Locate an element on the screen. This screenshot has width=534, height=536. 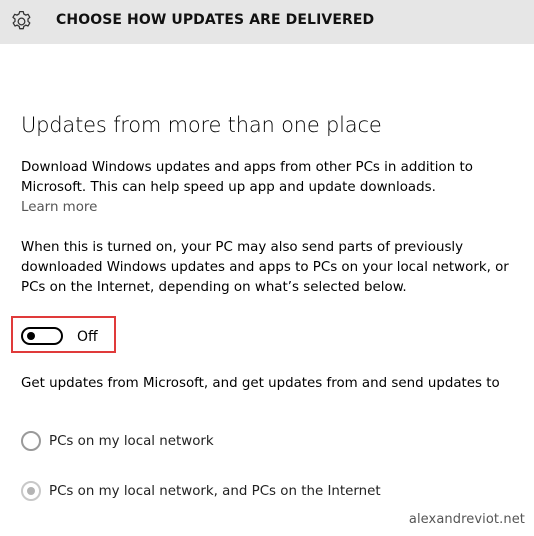
toggle-state-label: Off is located at coordinates (87, 337).